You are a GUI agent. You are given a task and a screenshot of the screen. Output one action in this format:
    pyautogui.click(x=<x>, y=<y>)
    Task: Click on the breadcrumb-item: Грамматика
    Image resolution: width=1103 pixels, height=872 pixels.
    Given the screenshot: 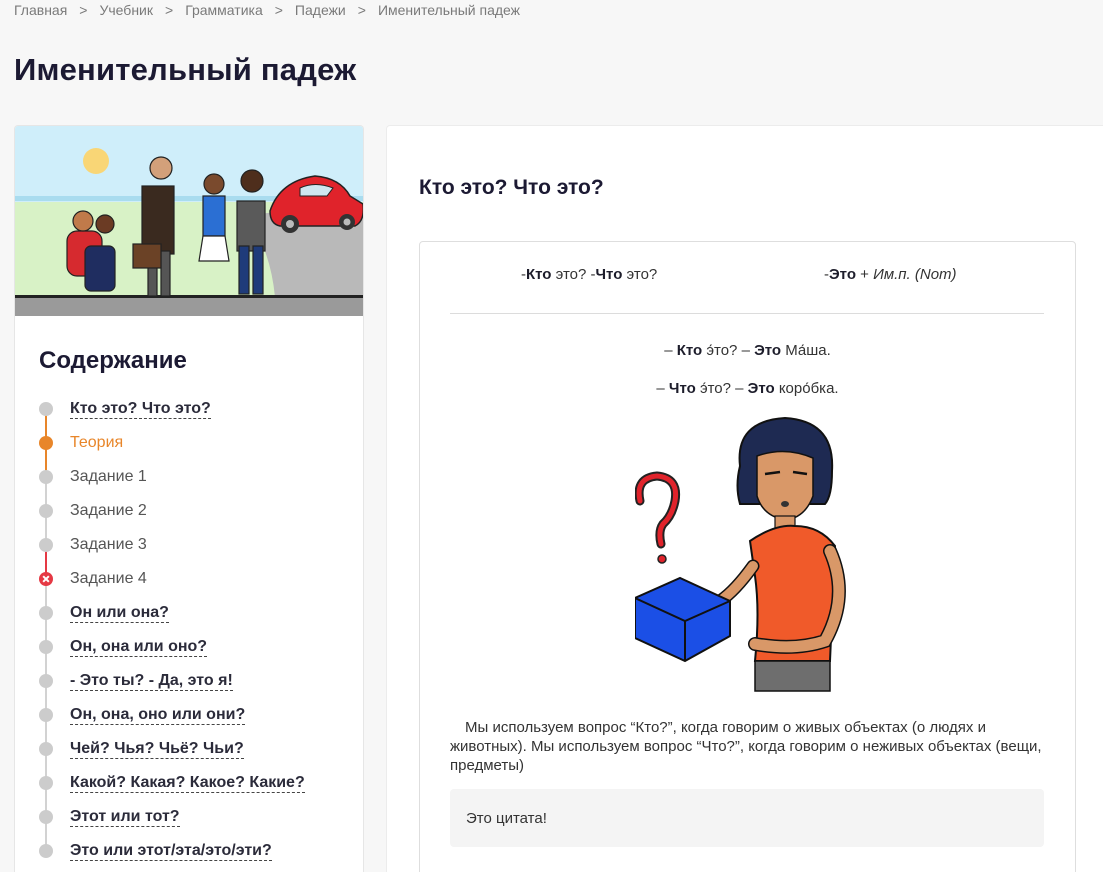 What is the action you would take?
    pyautogui.click(x=224, y=10)
    